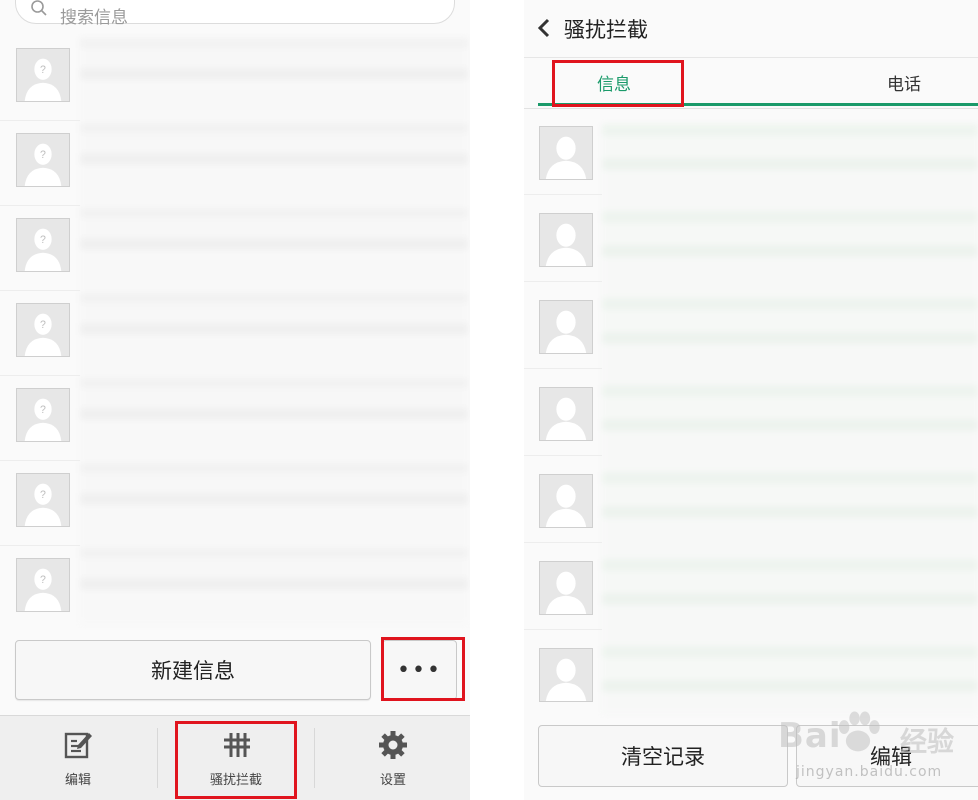  What do you see at coordinates (758, 104) in the screenshot?
I see `active-tab-indicator` at bounding box center [758, 104].